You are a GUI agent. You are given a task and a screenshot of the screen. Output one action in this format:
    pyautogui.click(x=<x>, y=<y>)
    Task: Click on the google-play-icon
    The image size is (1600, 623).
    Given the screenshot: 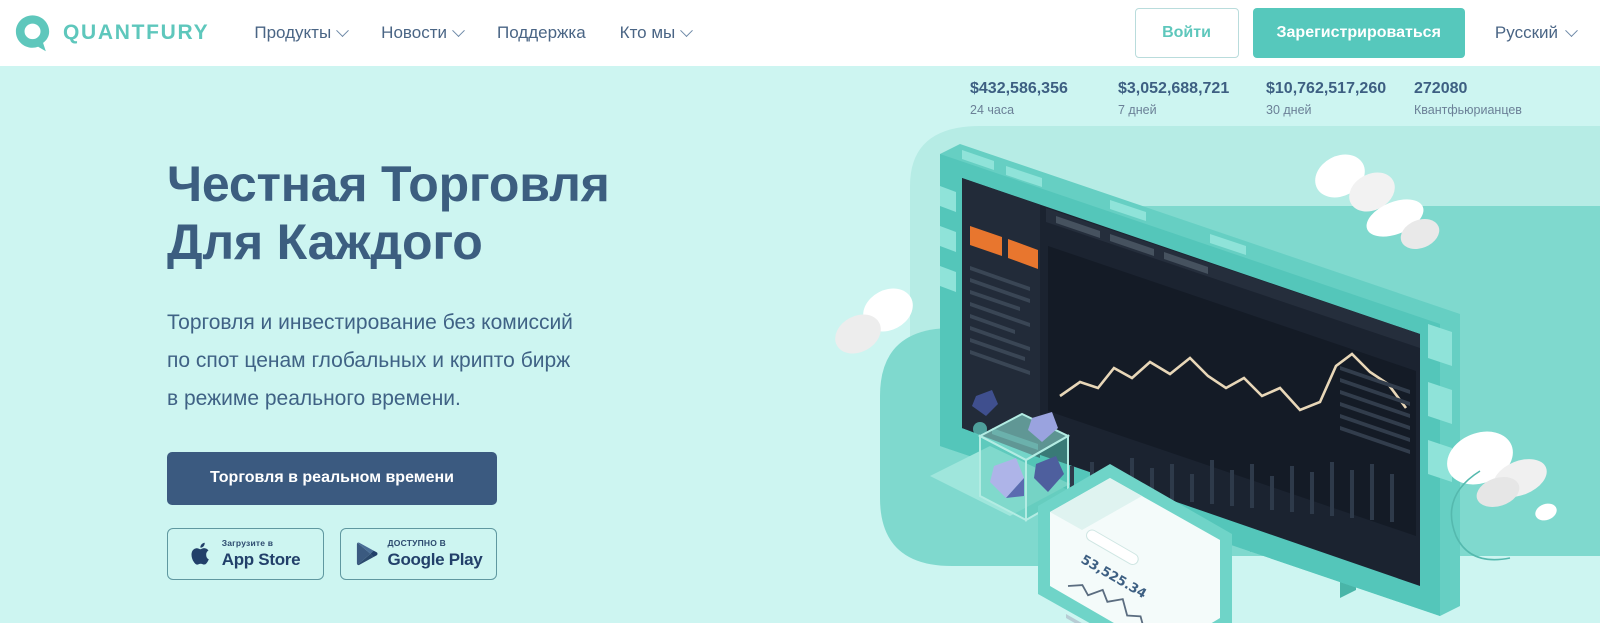 What is the action you would take?
    pyautogui.click(x=367, y=553)
    